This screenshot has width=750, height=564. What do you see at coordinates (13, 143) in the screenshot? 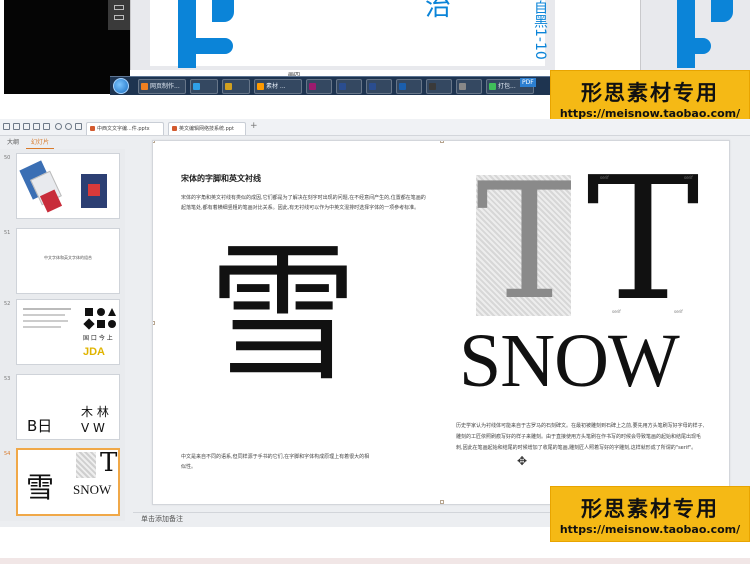
I see `tab-outline: 大纲` at bounding box center [13, 143].